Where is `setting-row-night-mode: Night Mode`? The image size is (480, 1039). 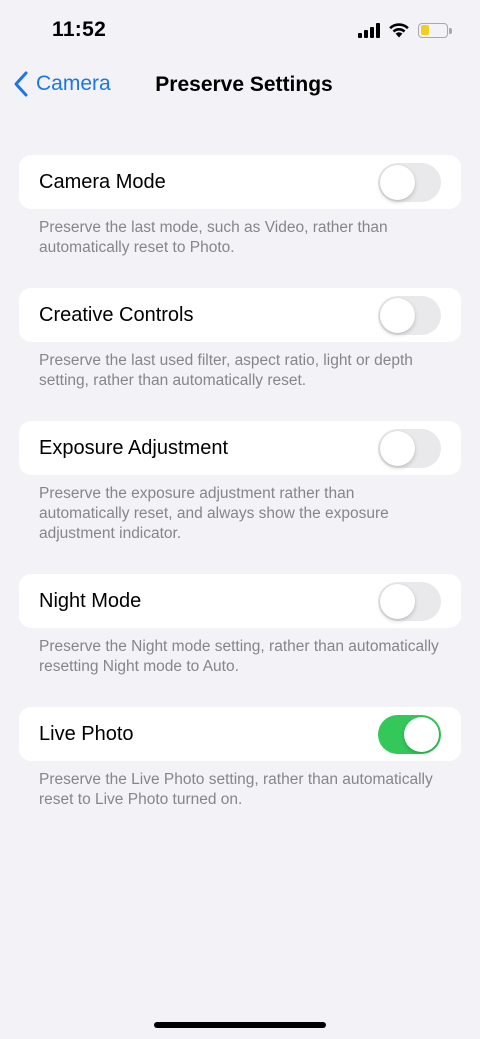 setting-row-night-mode: Night Mode is located at coordinates (240, 601).